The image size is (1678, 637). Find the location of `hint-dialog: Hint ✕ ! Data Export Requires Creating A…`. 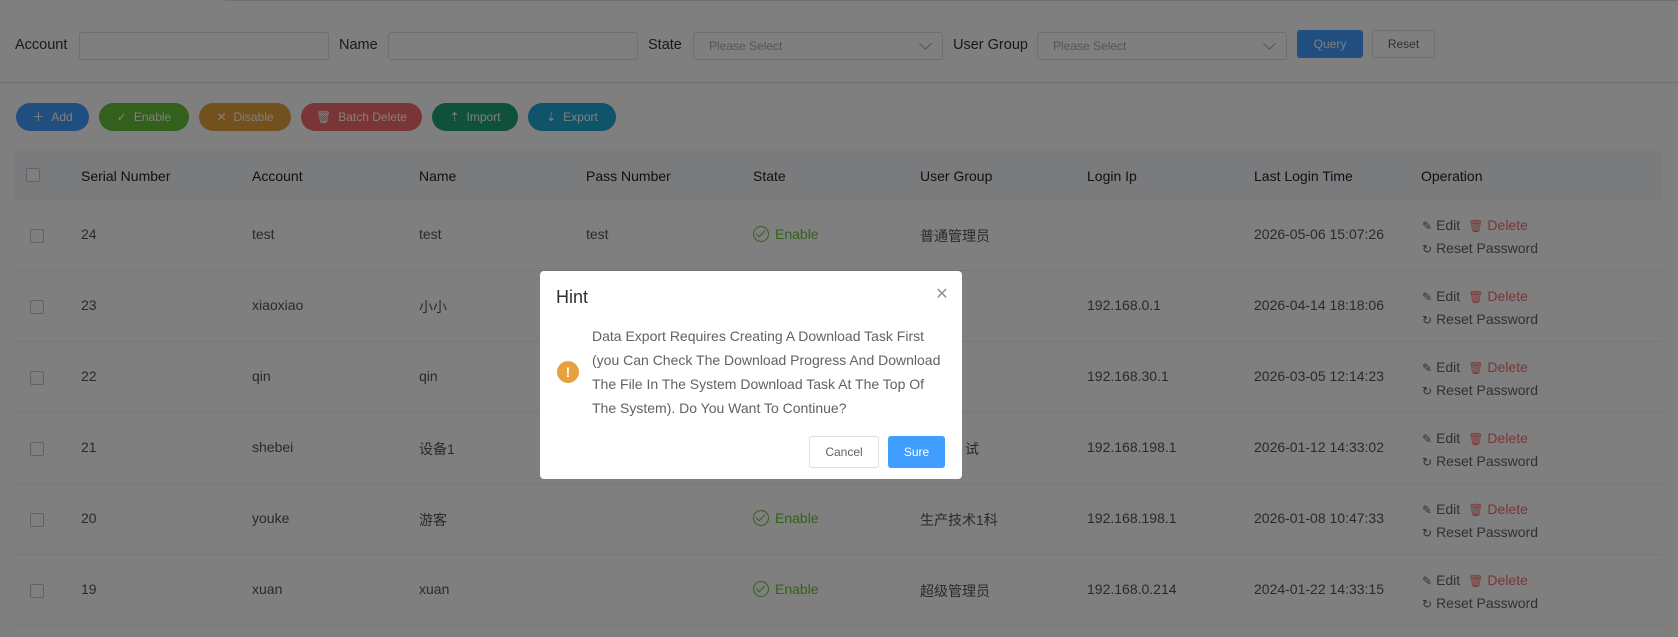

hint-dialog: Hint ✕ ! Data Export Requires Creating A… is located at coordinates (751, 375).